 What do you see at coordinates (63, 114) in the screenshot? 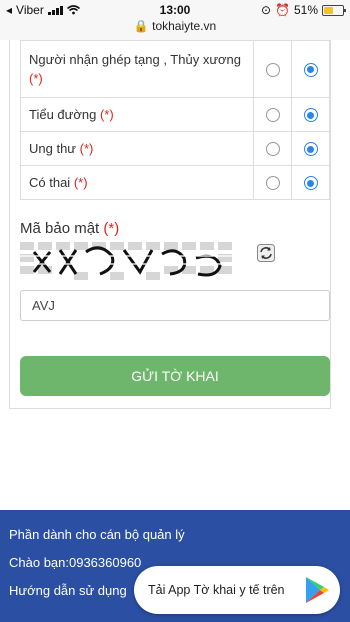
I see `question-text: Tiểu đường` at bounding box center [63, 114].